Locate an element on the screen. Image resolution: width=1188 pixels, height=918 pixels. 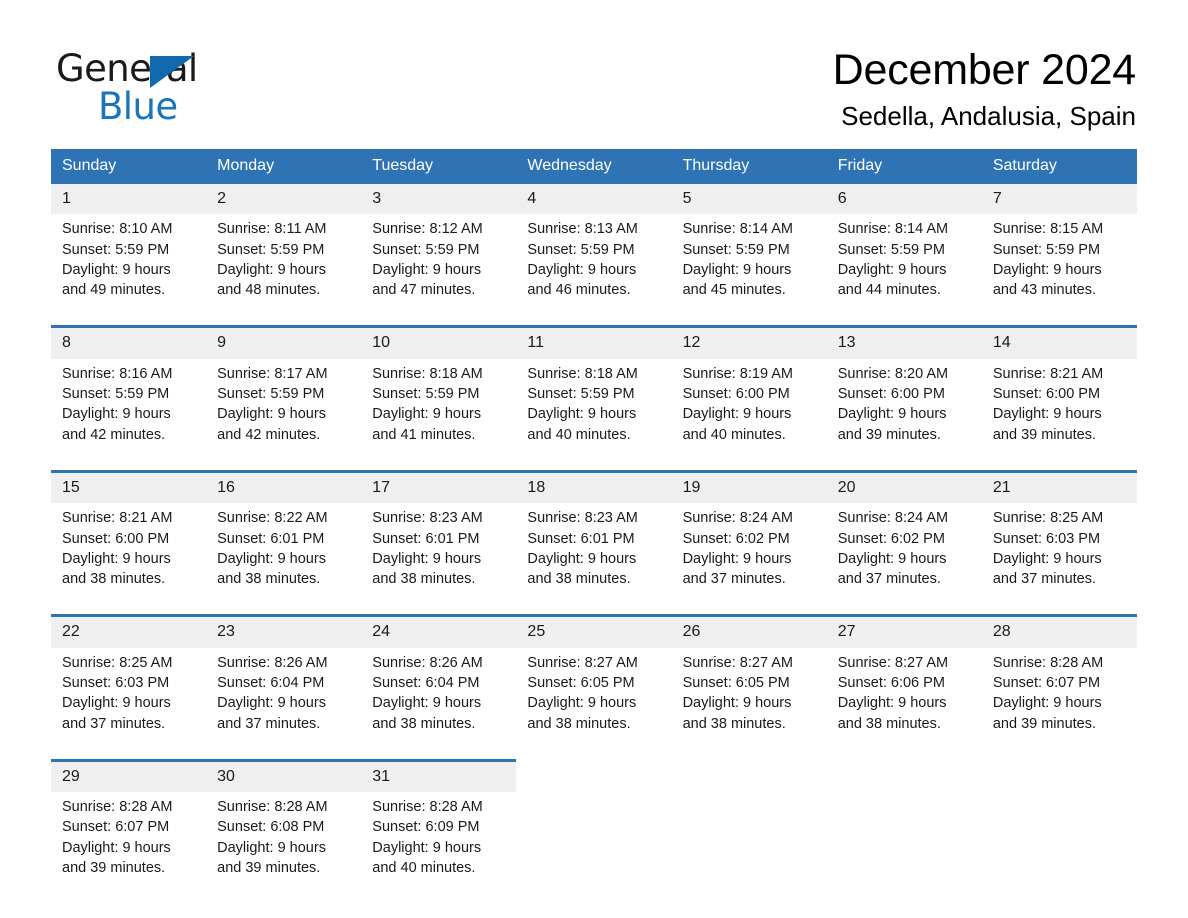
sunrise-text: Sunrise: 8:11 AM is located at coordinates (272, 229).